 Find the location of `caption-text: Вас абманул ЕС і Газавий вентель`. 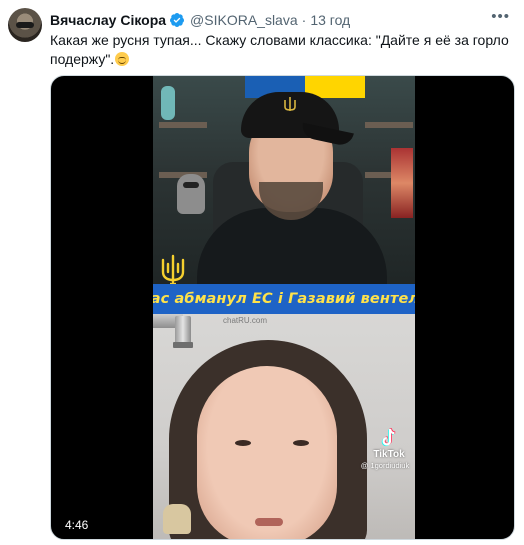

caption-text: Вас абманул ЕС і Газавий вентель is located at coordinates (284, 299).